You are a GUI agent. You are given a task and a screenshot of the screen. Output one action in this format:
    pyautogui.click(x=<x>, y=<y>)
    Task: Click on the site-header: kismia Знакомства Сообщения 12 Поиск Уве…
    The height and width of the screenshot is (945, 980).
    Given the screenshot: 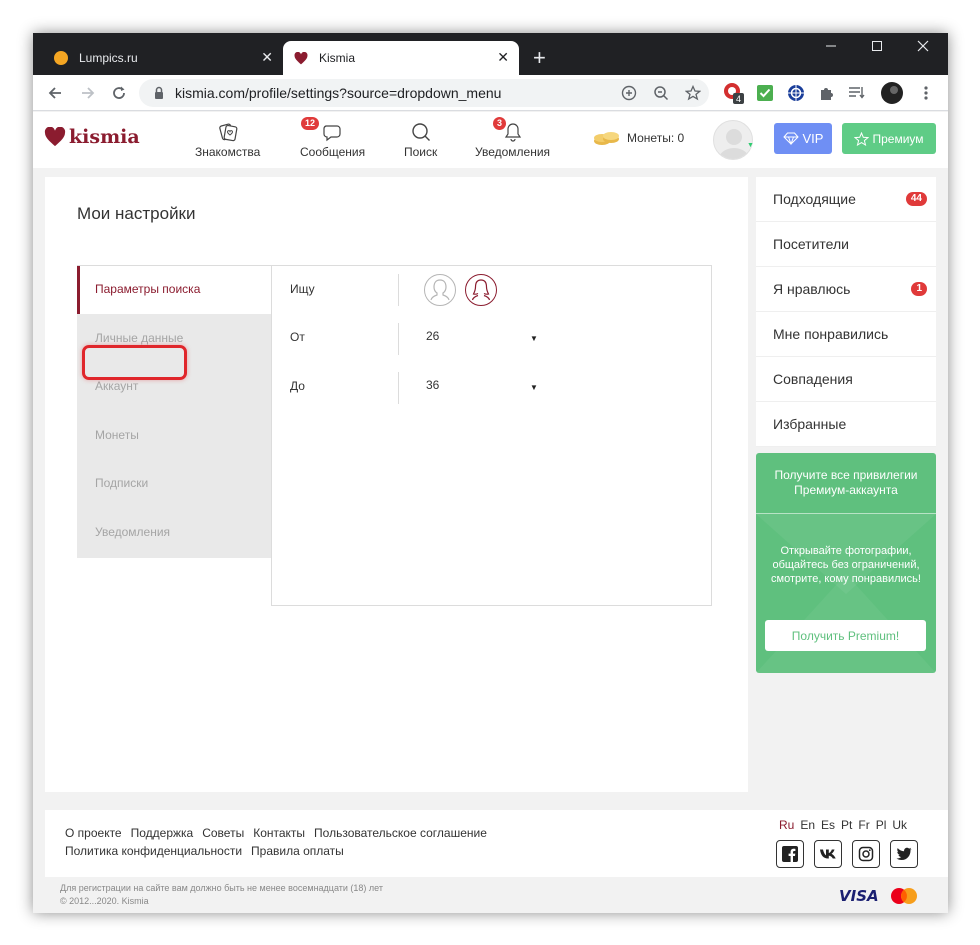 What is the action you would take?
    pyautogui.click(x=490, y=140)
    